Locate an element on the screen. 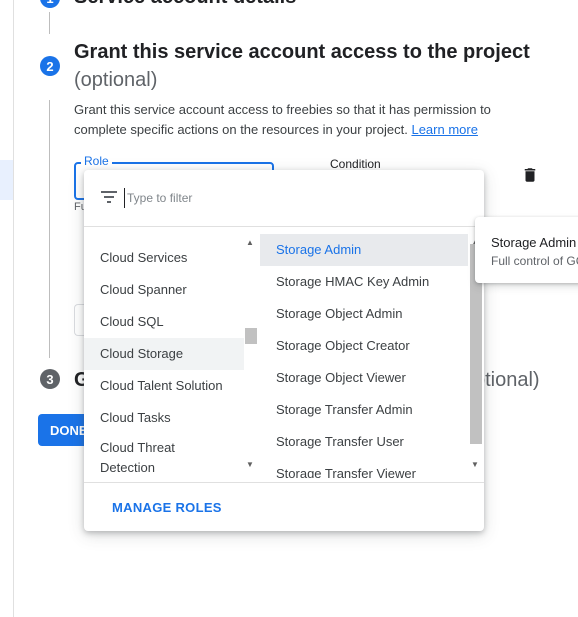 The height and width of the screenshot is (617, 578). step1-connector is located at coordinates (49, 23).